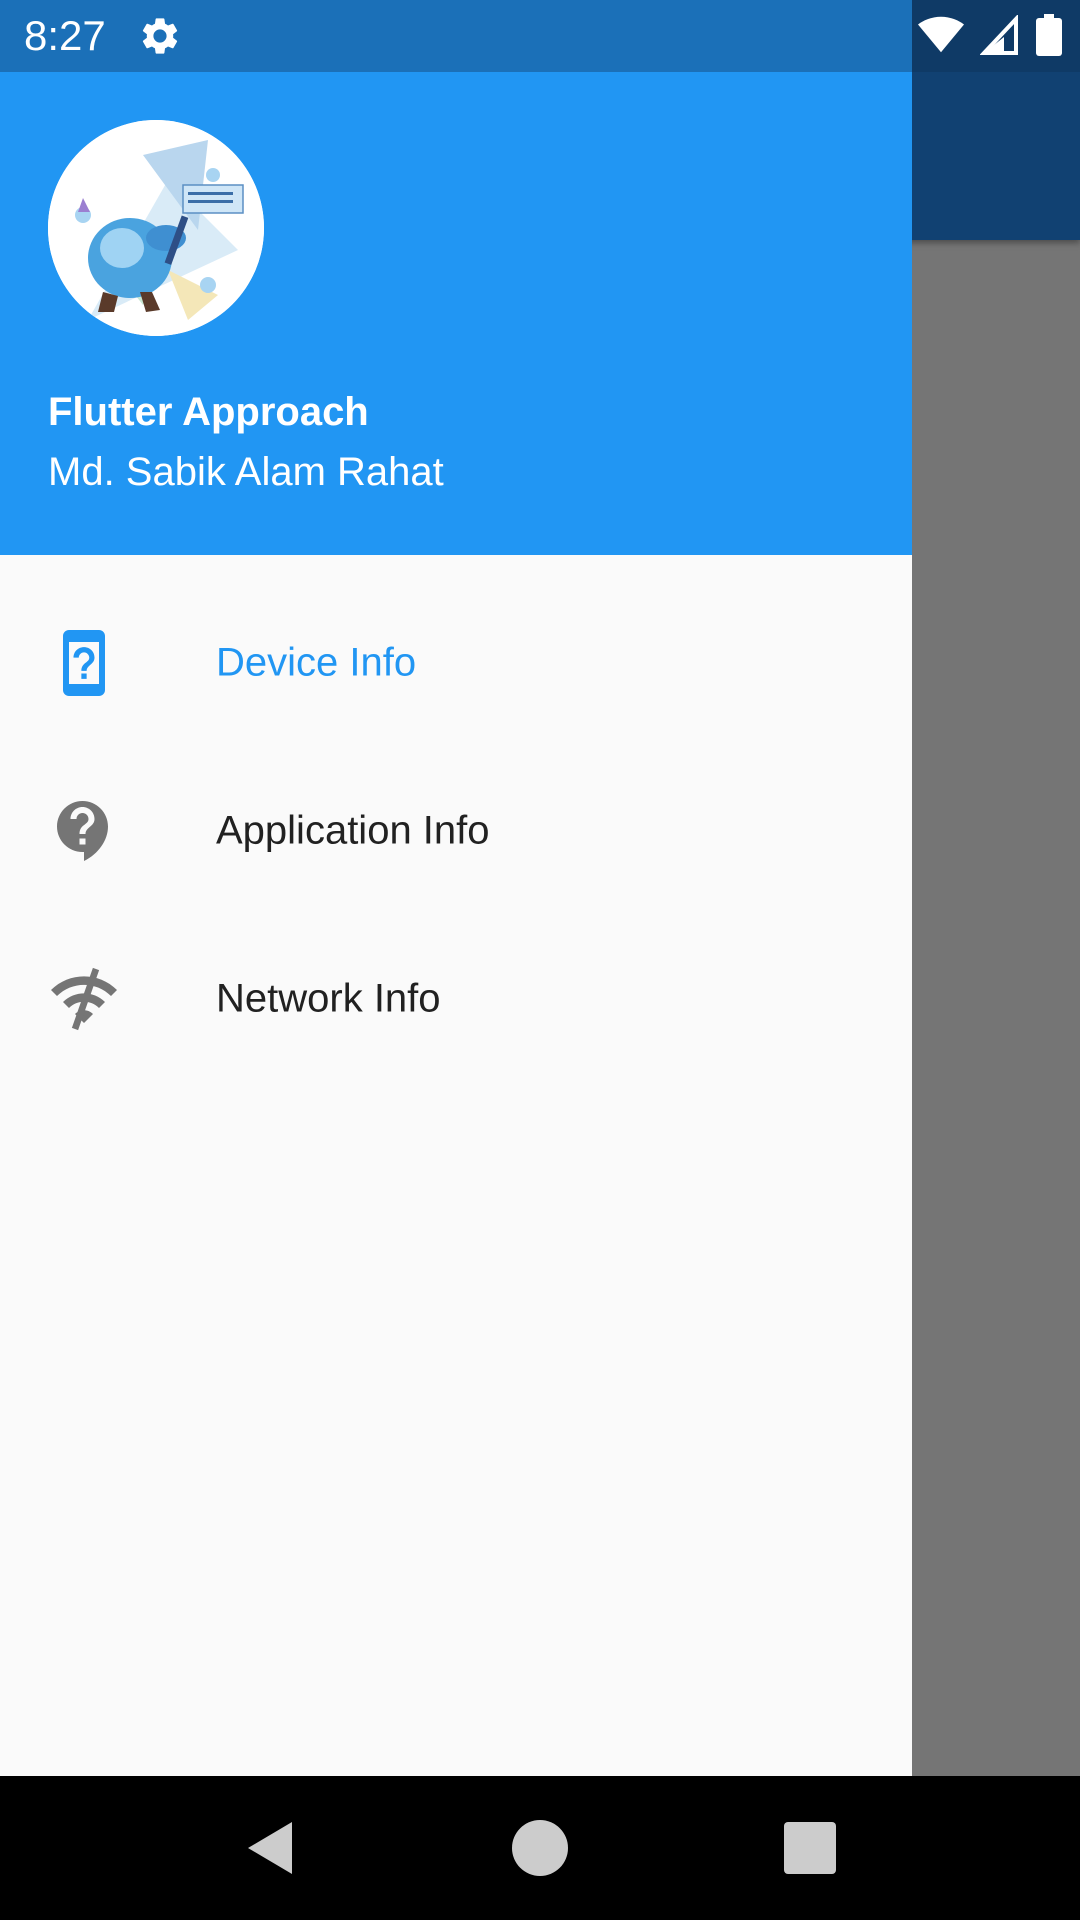 Image resolution: width=1080 pixels, height=1920 pixels. I want to click on wifi-off-icon, so click(84, 999).